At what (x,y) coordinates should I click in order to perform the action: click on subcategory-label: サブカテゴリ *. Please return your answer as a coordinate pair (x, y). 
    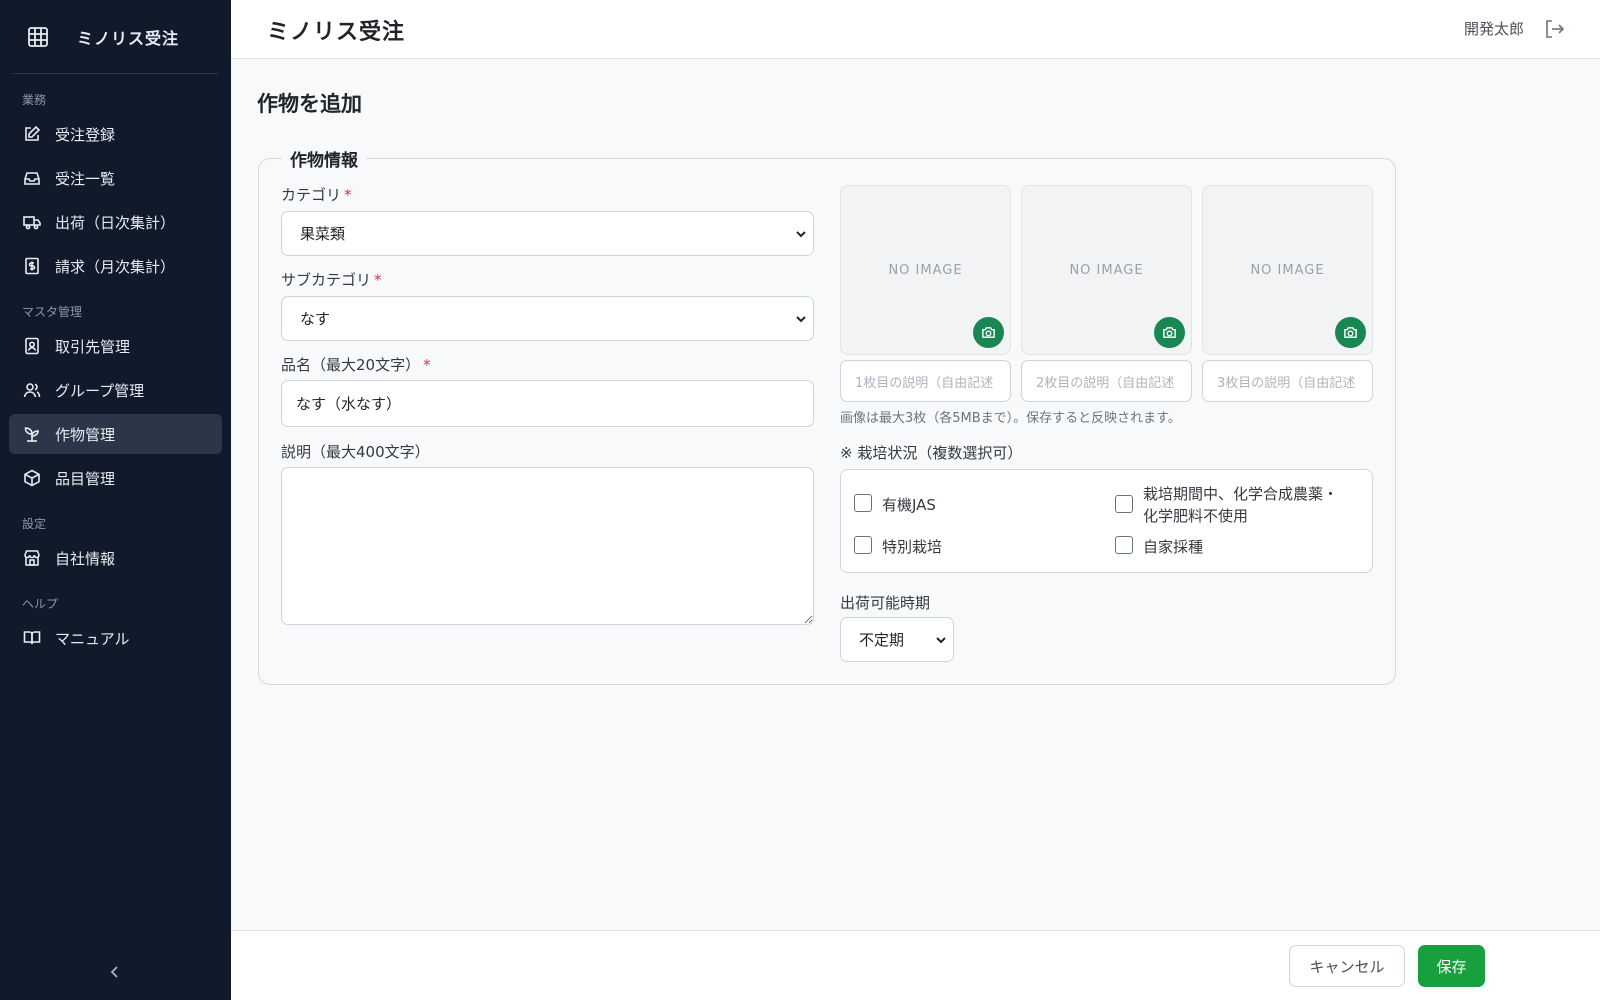
    Looking at the image, I should click on (331, 279).